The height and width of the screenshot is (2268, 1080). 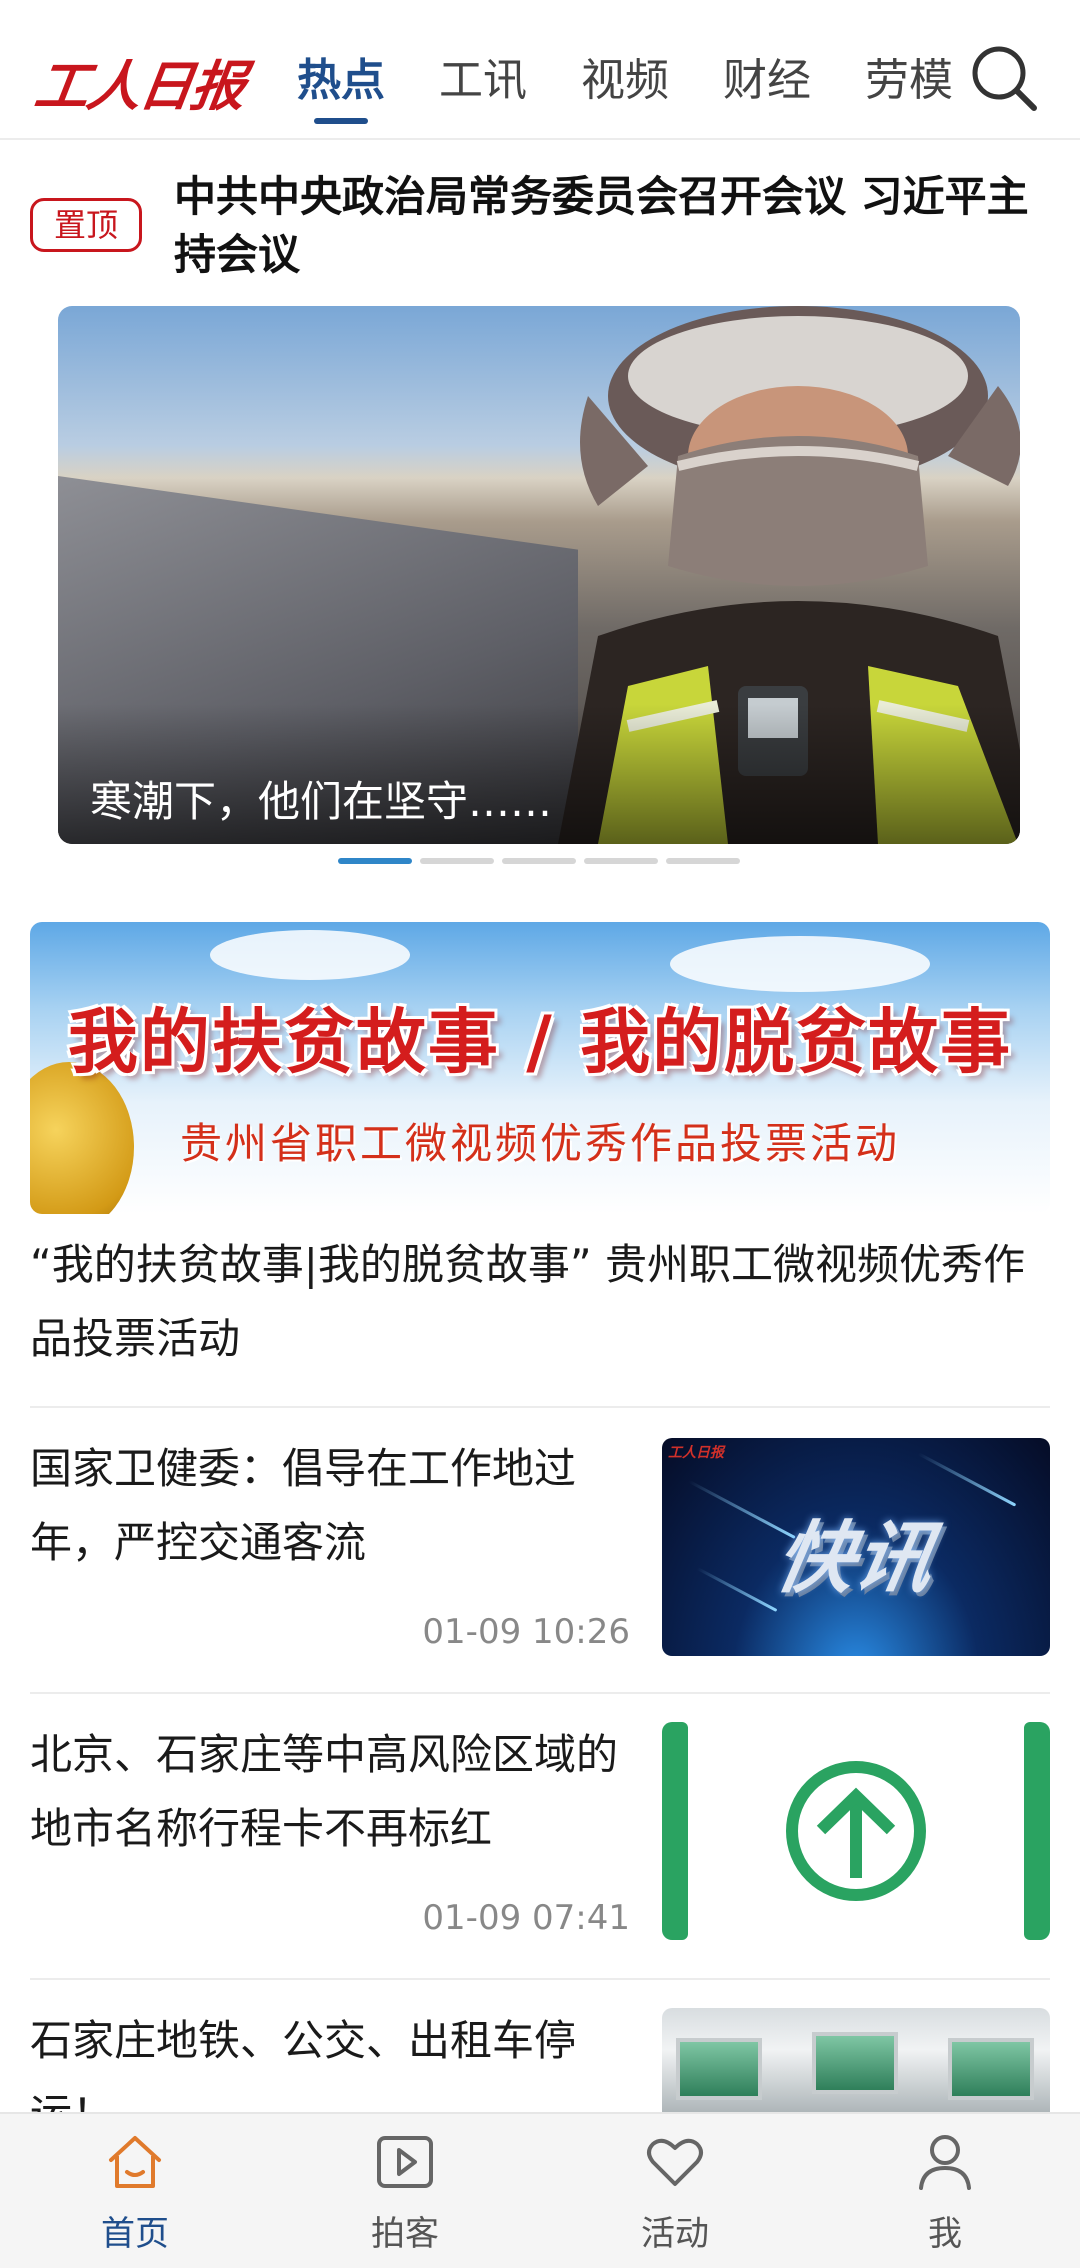 I want to click on news-thumbnail: 工人日报 快讯, so click(x=856, y=1547).